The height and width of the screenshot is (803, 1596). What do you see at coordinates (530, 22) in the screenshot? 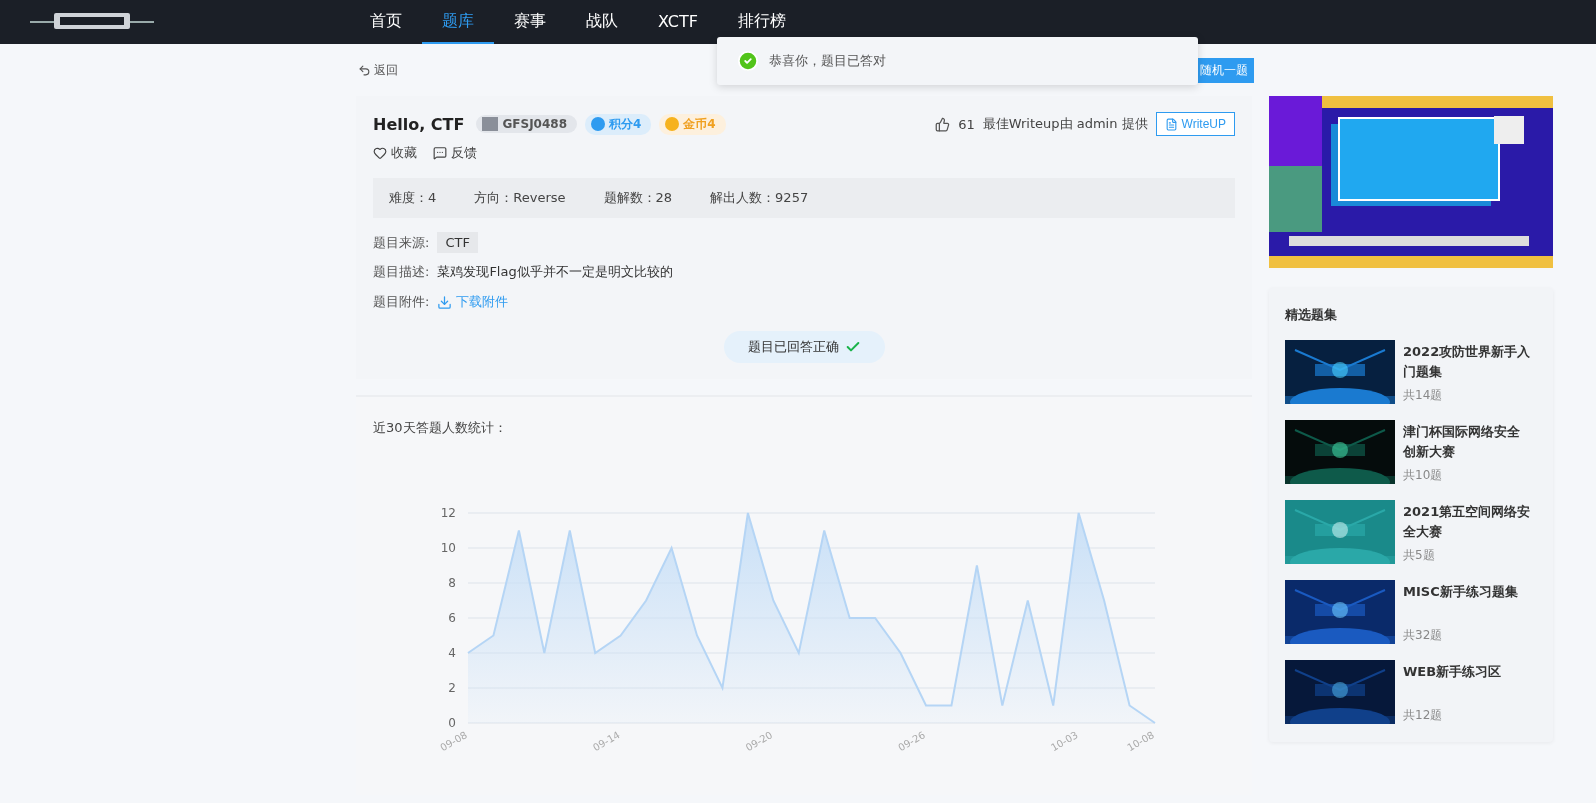
I see `nav-tab: 赛事` at bounding box center [530, 22].